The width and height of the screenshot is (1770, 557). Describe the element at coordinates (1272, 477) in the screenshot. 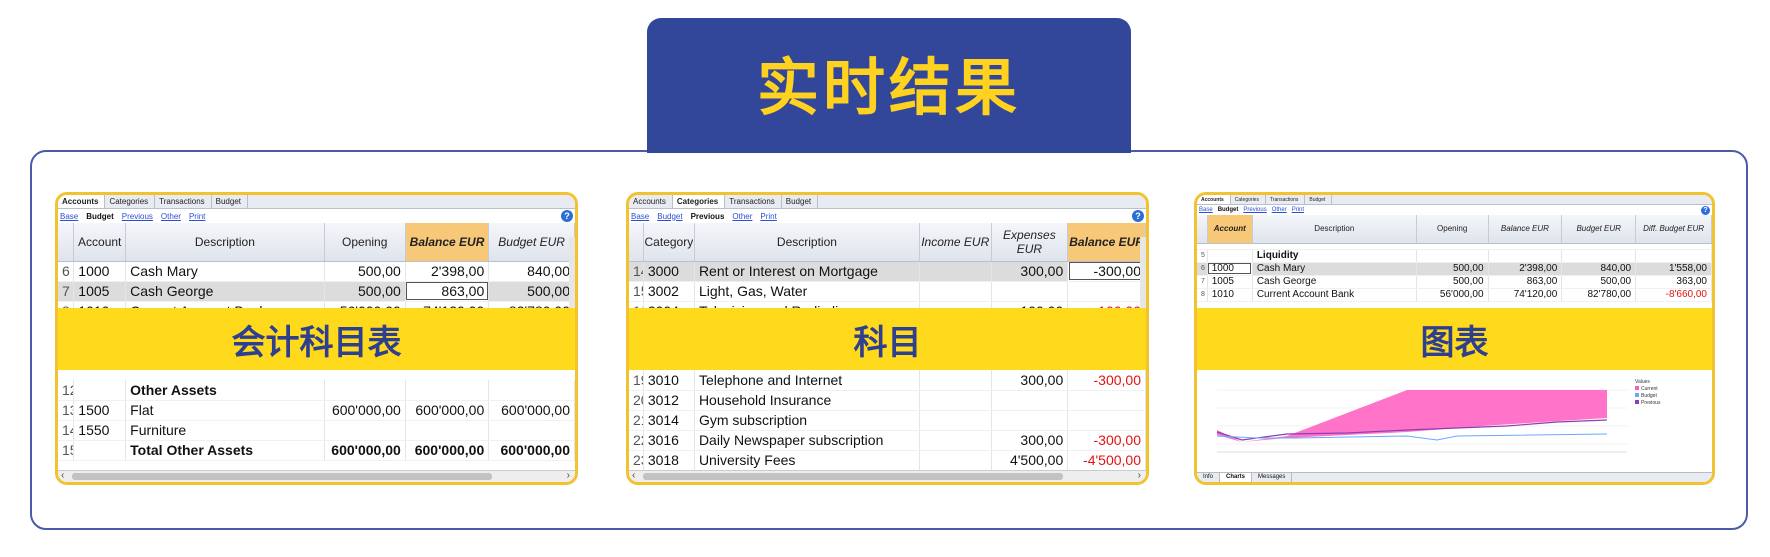

I see `tab-messages: Messages` at that location.